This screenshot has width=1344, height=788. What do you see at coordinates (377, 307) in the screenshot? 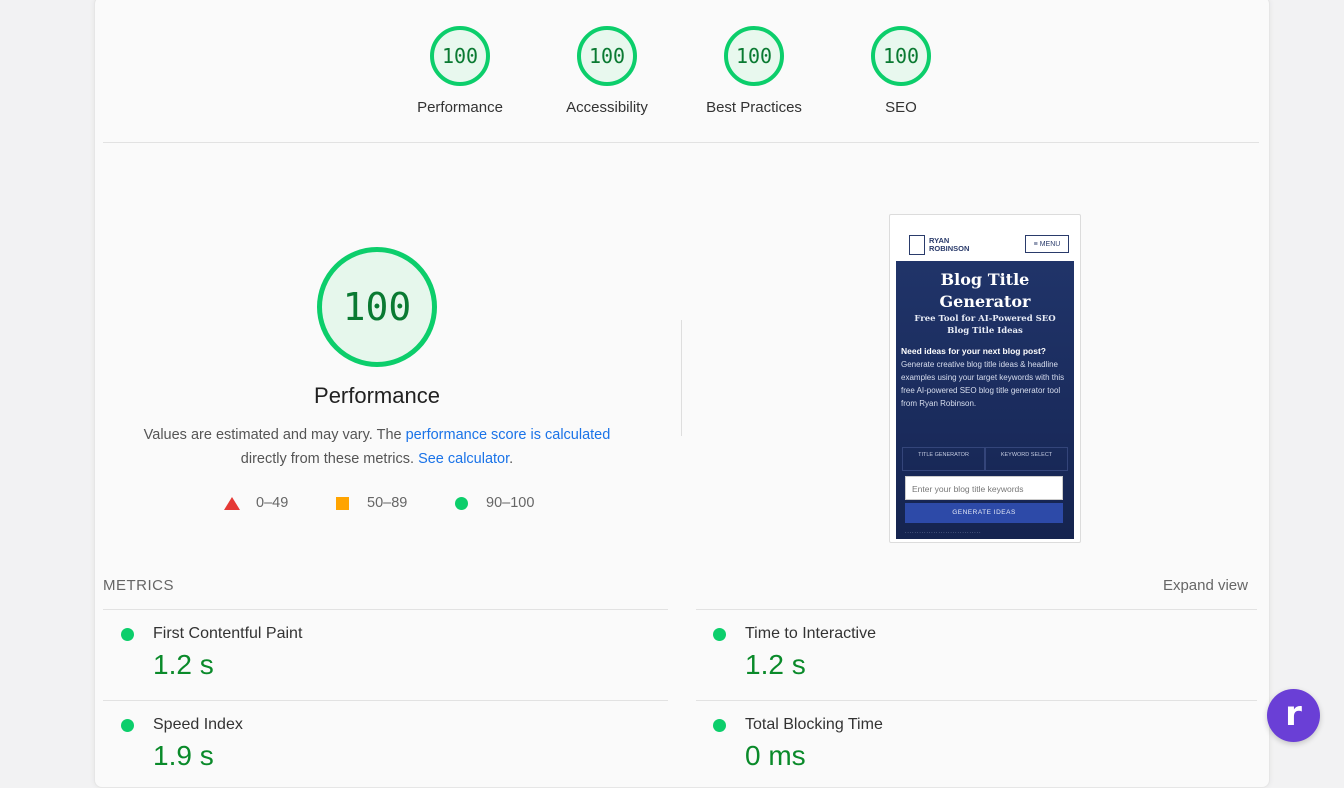
I see `performance-score-gauge: 100` at bounding box center [377, 307].